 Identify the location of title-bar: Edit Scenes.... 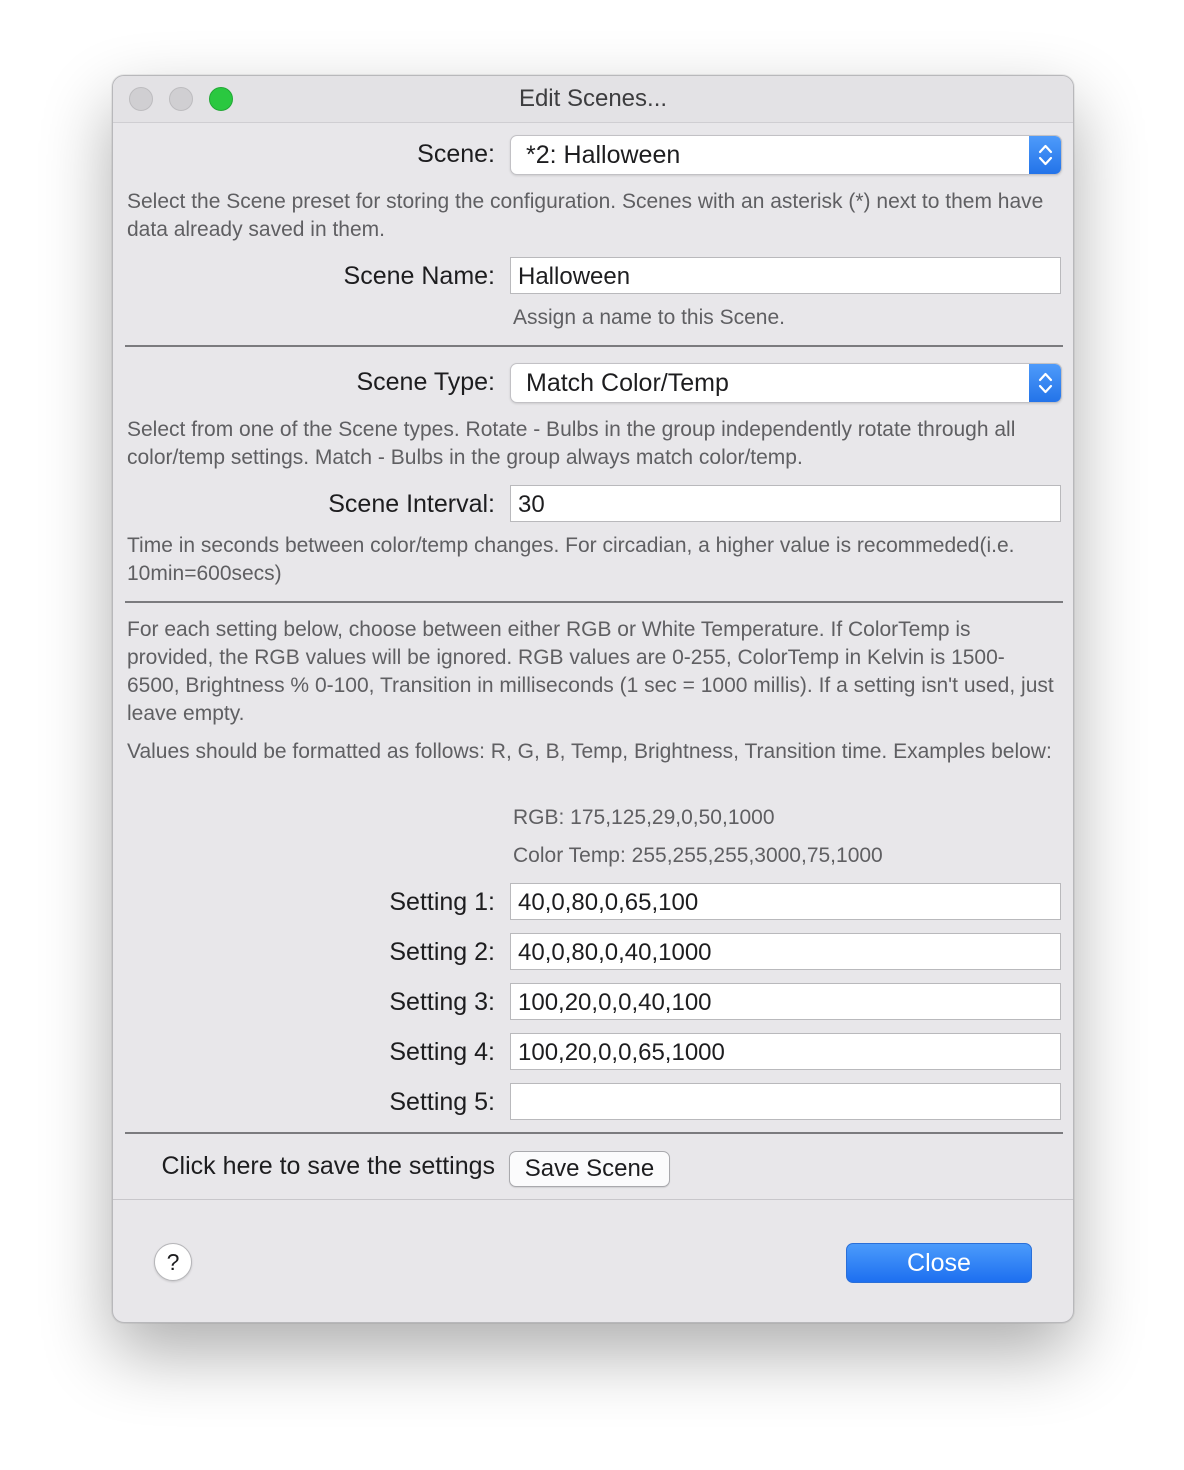
(593, 99).